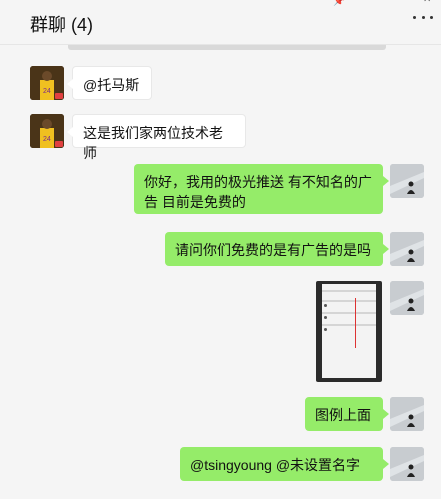 Image resolution: width=441 pixels, height=499 pixels. I want to click on close-icon: ✕, so click(427, 2).